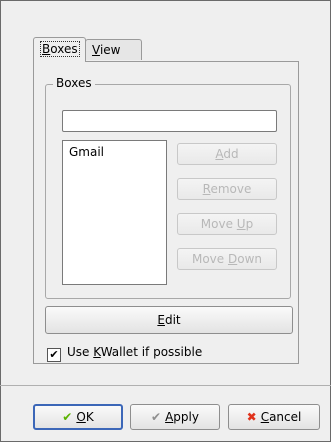  I want to click on kwallet-label-rest: Wallet if possible, so click(151, 352).